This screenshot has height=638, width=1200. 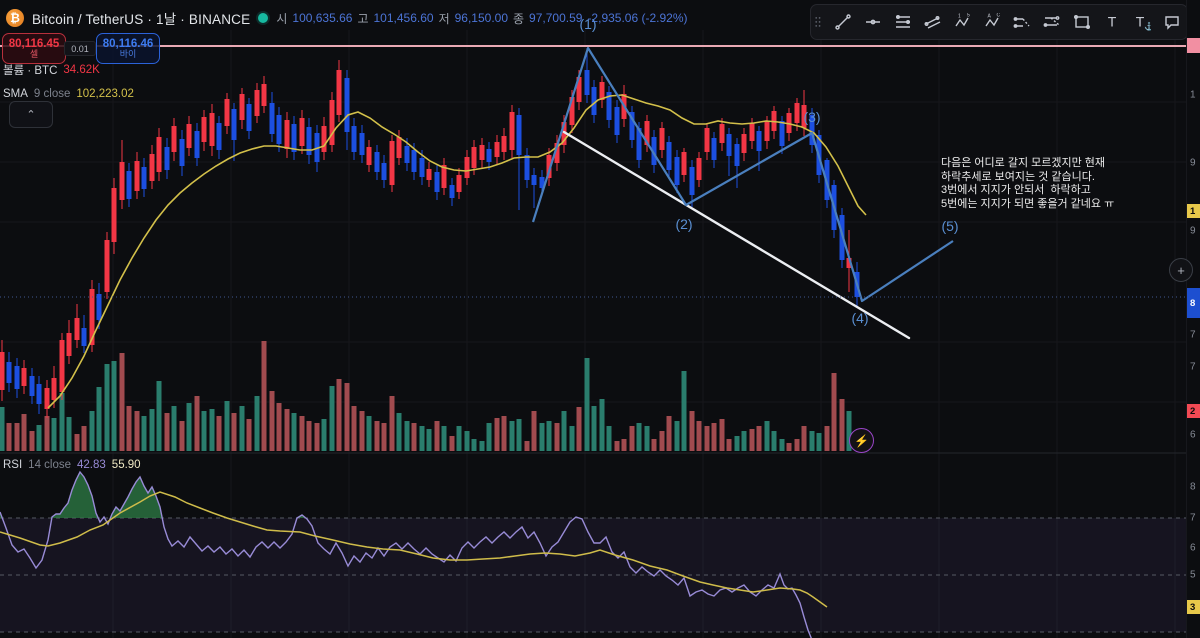 I want to click on instant-trade-lightning-icon: ⚡, so click(x=861, y=440).